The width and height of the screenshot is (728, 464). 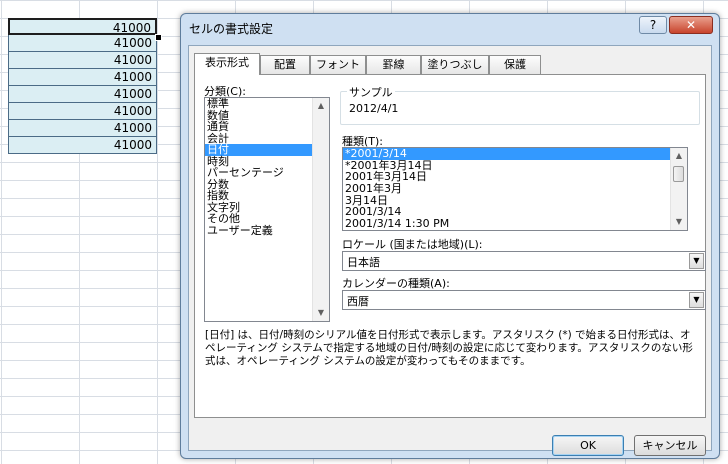 I want to click on help-button: ?, so click(x=653, y=25).